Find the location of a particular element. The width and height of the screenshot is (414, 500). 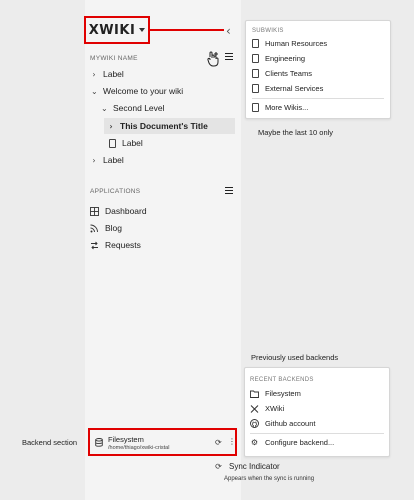

gear-icon: ⚙ is located at coordinates (254, 442).